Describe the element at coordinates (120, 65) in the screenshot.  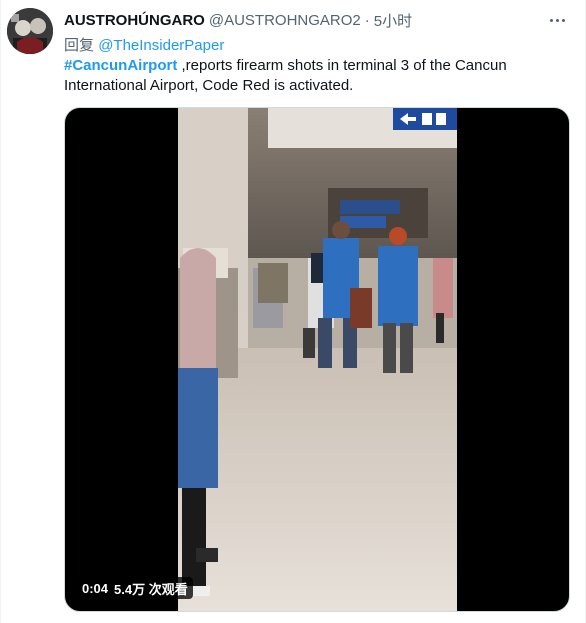
I see `hashtag-link: #CancunAirport` at that location.